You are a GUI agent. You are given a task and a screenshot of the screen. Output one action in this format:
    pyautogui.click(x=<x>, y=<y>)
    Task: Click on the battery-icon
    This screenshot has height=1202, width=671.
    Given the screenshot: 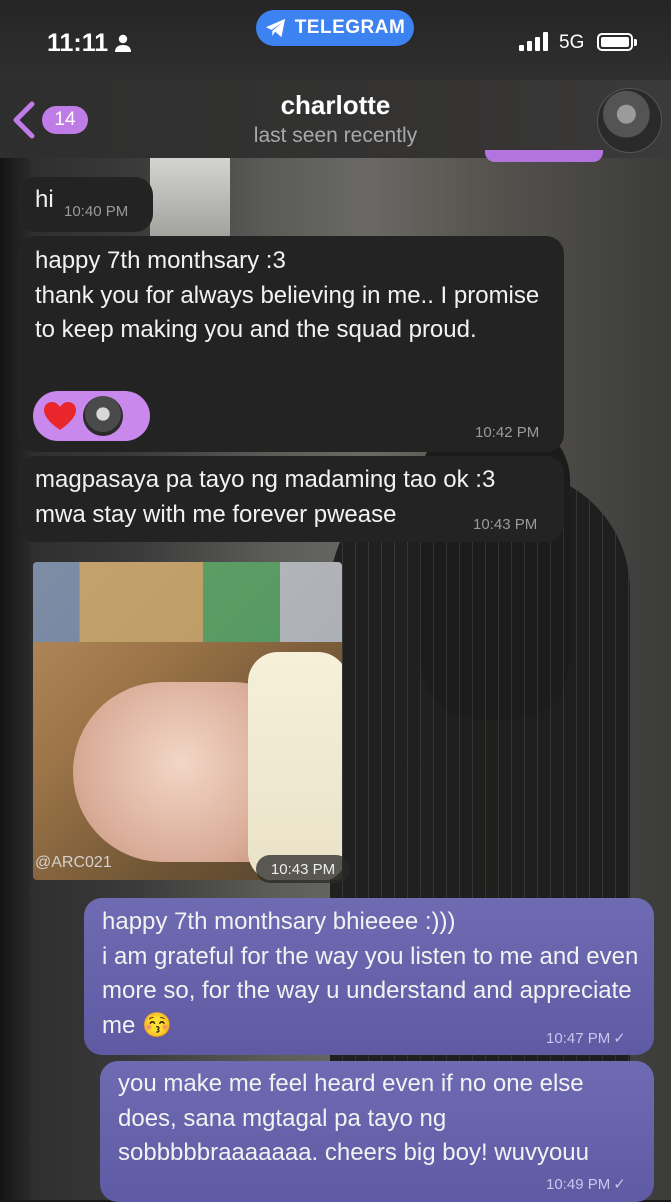 What is the action you would take?
    pyautogui.click(x=617, y=42)
    